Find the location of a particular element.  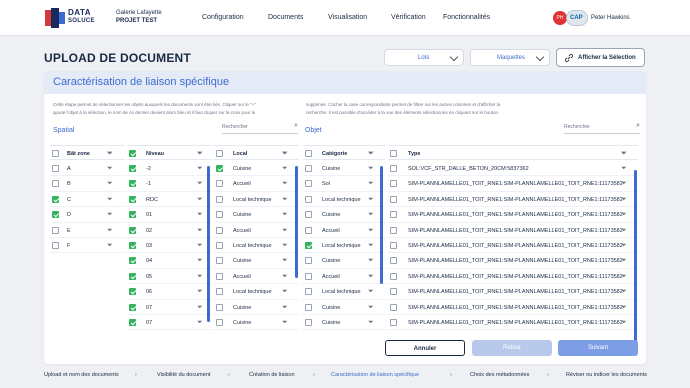

objet-search-input: Rechercher ⌕ is located at coordinates (602, 128).